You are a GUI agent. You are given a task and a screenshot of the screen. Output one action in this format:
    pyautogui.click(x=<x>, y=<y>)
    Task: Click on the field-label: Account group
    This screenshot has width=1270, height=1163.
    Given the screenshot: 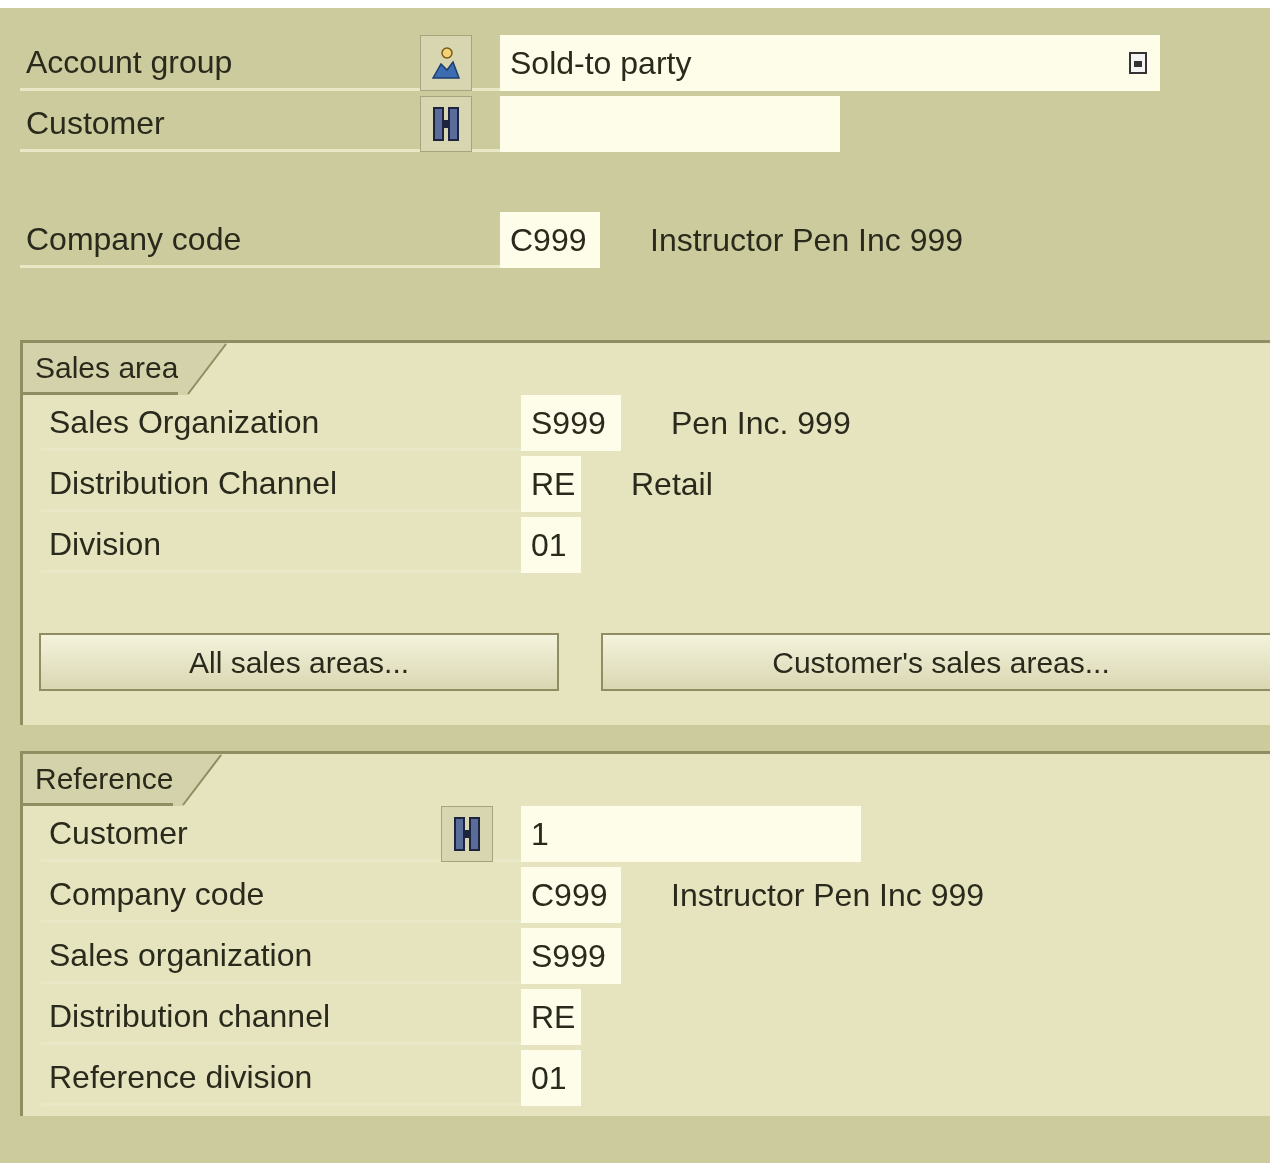 What is the action you would take?
    pyautogui.click(x=129, y=62)
    